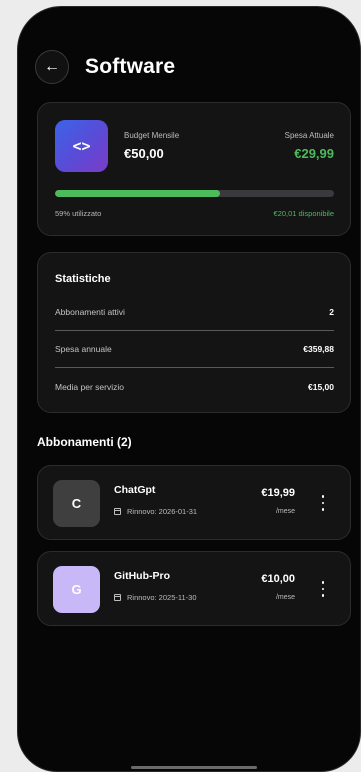 This screenshot has height=772, width=361. I want to click on arrow-left-icon: ←, so click(52, 66).